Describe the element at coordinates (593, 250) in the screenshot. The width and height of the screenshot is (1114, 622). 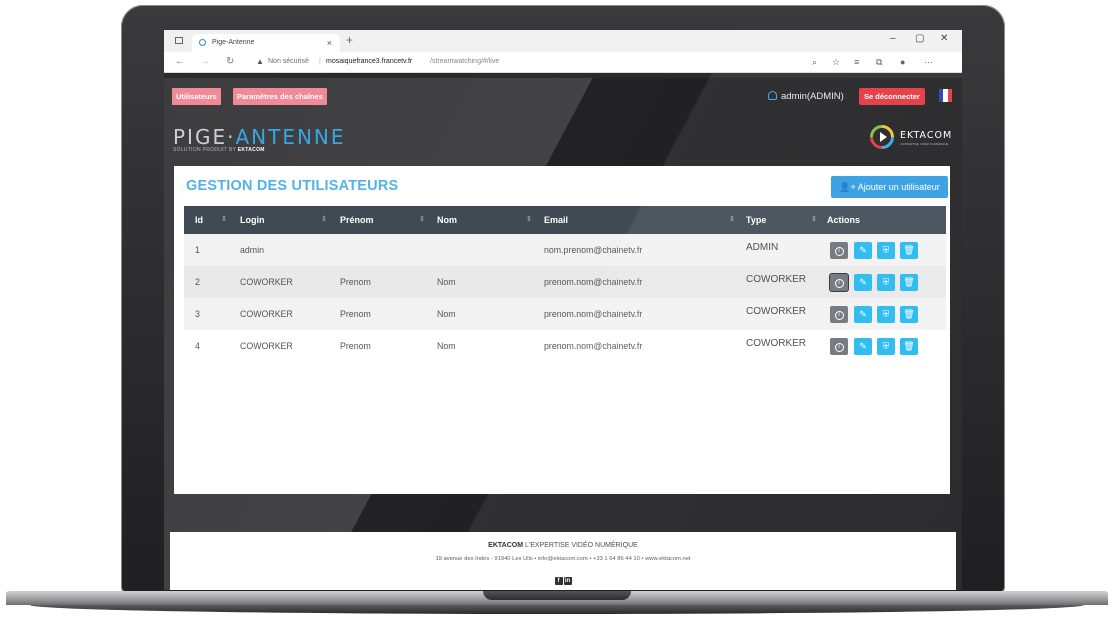
I see `cell-email: nom.prenom@chainetv.fr` at that location.